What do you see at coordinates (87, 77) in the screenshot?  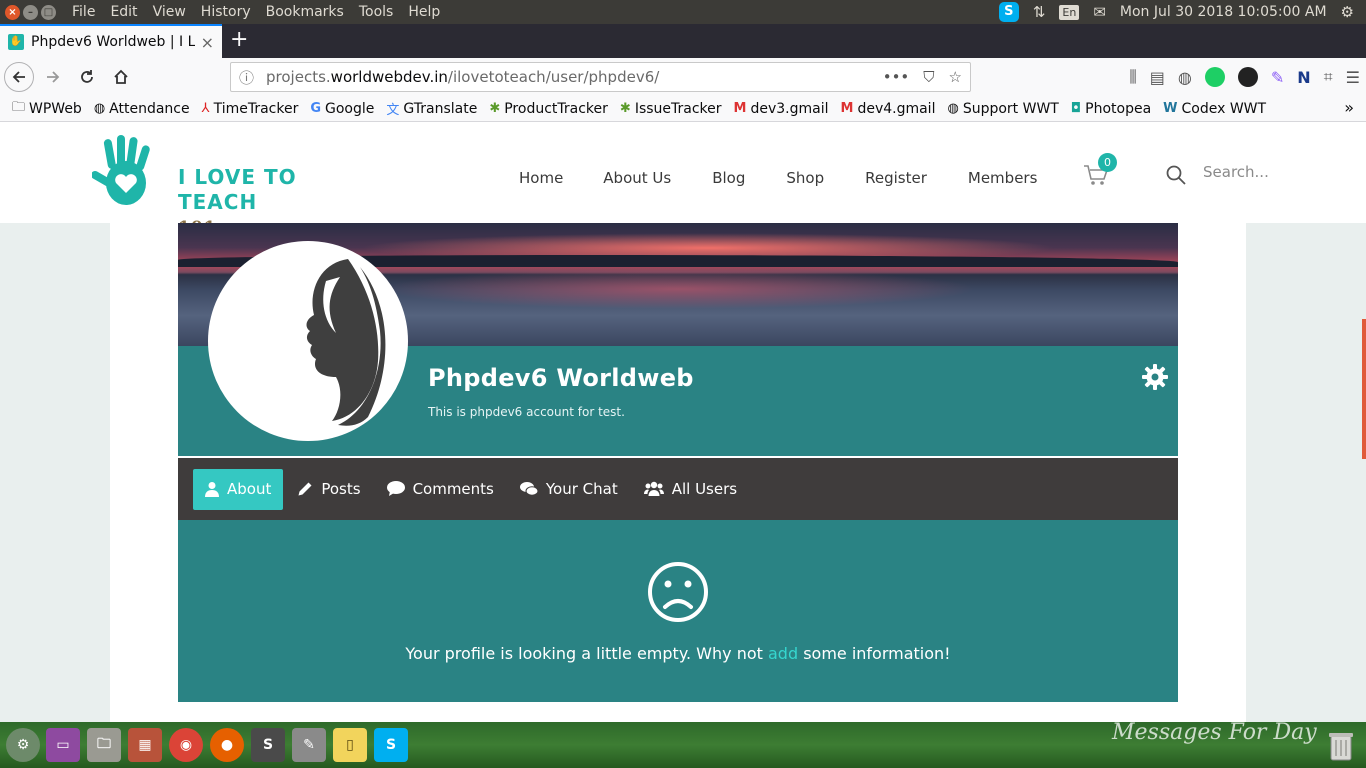 I see `reload-button` at bounding box center [87, 77].